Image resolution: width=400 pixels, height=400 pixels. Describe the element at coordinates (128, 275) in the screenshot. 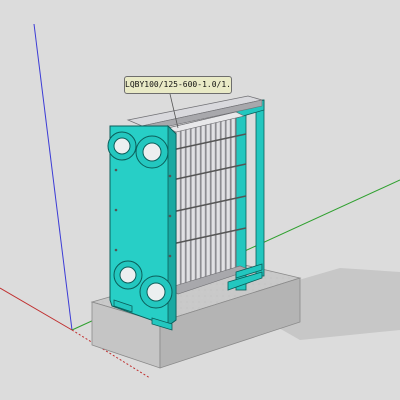

I see `port-flange-bottom-left-icon` at that location.